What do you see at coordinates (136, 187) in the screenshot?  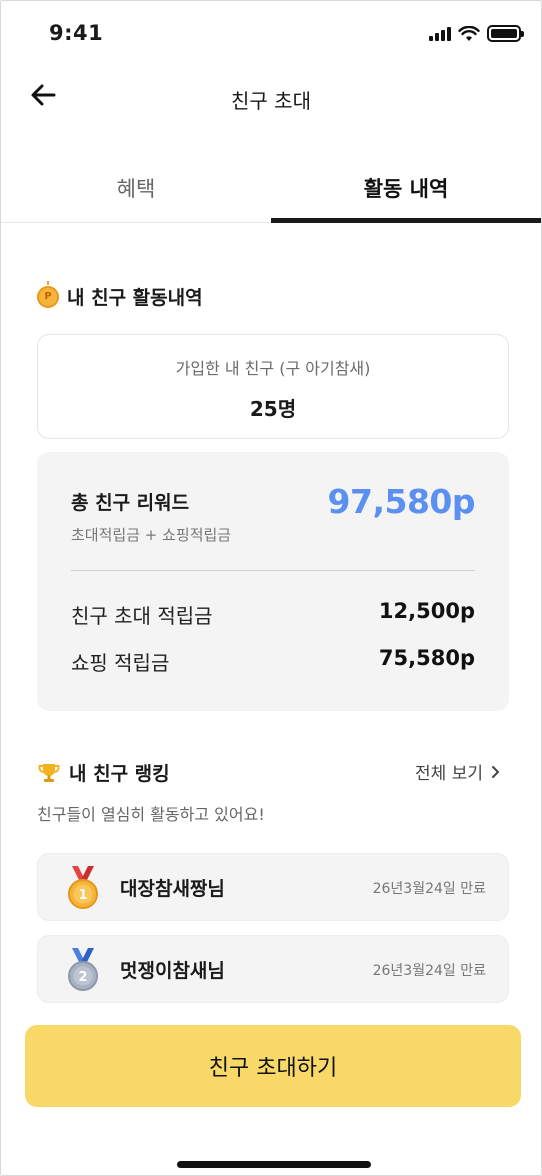 I see `tab-benefits: 혜택` at bounding box center [136, 187].